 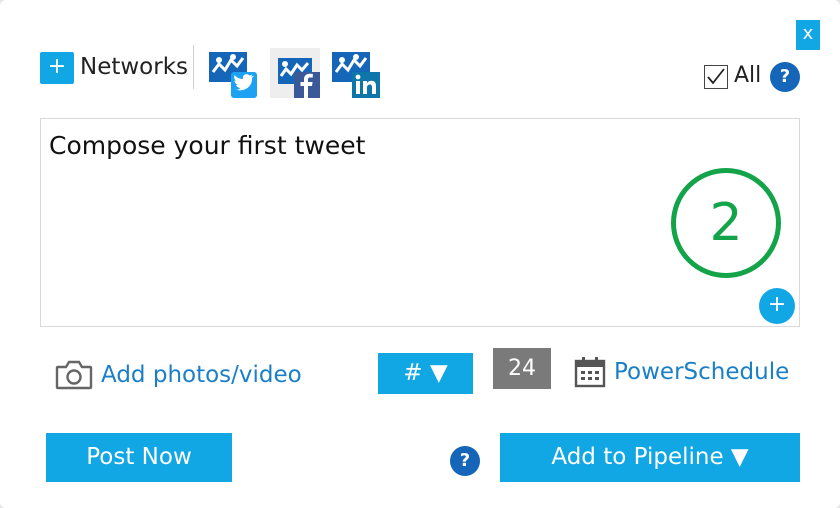 What do you see at coordinates (808, 35) in the screenshot?
I see `close-button: x` at bounding box center [808, 35].